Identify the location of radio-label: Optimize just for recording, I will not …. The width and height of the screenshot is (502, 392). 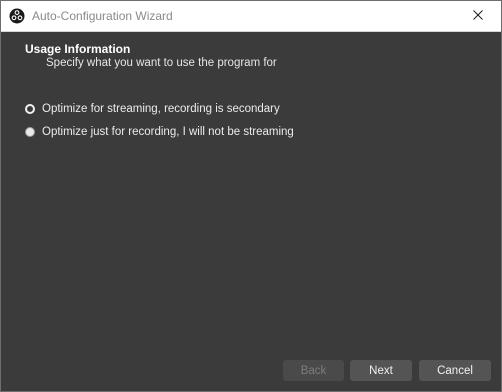
(168, 132).